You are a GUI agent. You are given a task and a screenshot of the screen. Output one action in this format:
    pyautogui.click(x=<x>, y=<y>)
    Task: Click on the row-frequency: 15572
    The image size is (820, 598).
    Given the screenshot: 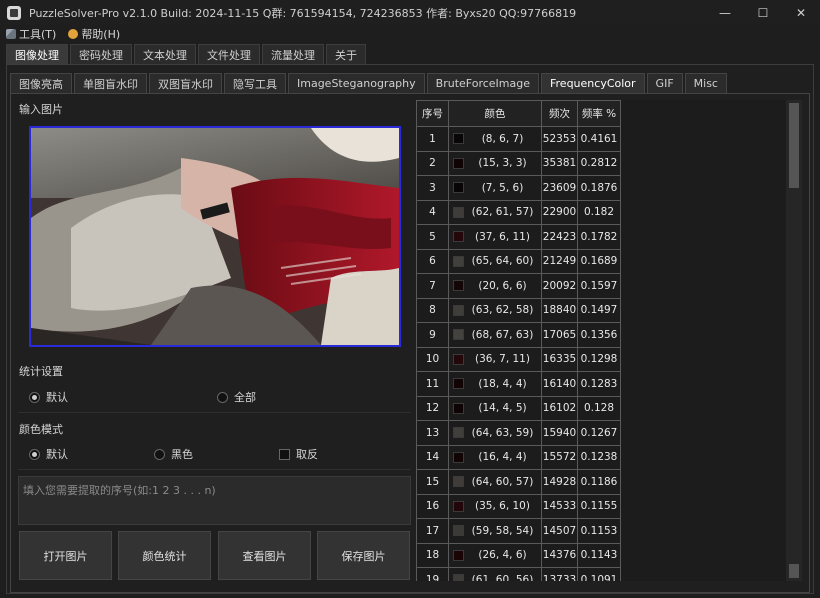 What is the action you would take?
    pyautogui.click(x=559, y=457)
    